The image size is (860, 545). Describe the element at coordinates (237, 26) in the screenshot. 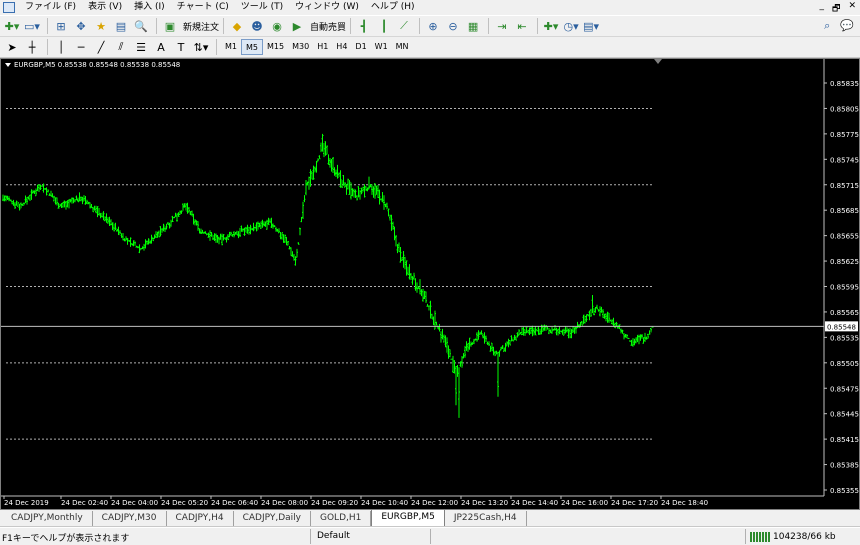

I see `metaeditor-icon: ◆` at that location.